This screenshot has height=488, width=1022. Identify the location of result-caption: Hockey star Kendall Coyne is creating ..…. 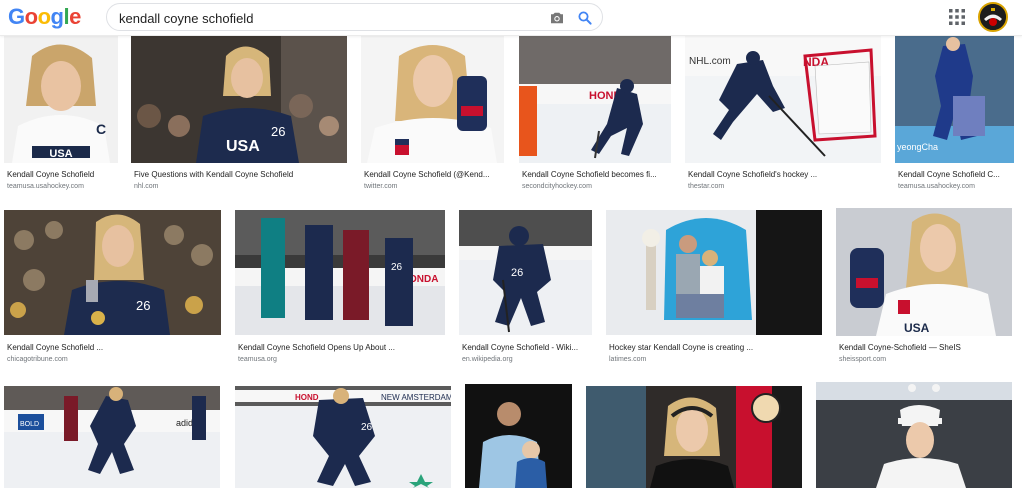
(715, 347).